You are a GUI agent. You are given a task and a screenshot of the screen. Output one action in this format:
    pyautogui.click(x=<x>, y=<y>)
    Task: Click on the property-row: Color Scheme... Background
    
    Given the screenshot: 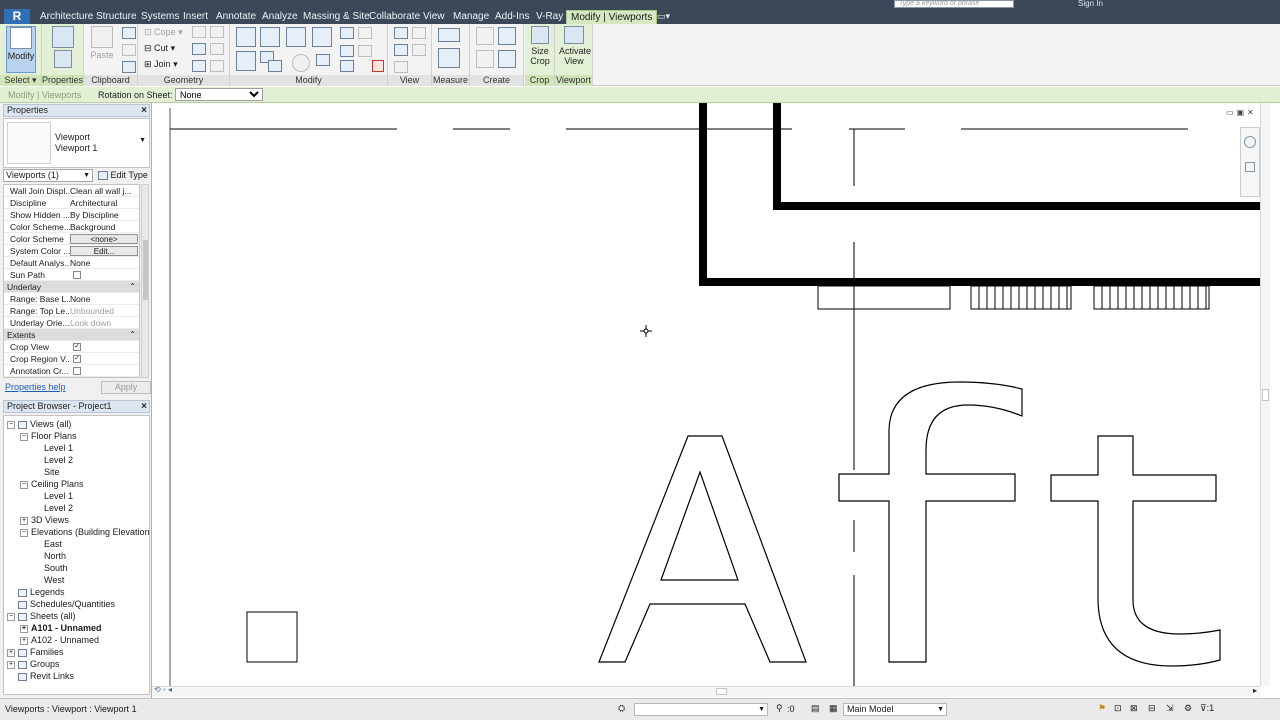 What is the action you would take?
    pyautogui.click(x=71, y=227)
    